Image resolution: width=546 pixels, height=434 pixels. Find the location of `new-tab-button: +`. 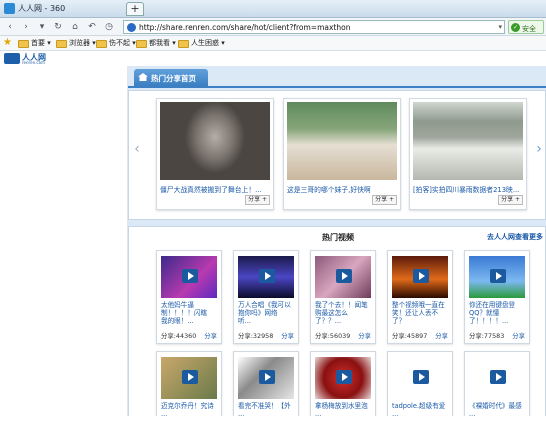

new-tab-button: + is located at coordinates (135, 9).